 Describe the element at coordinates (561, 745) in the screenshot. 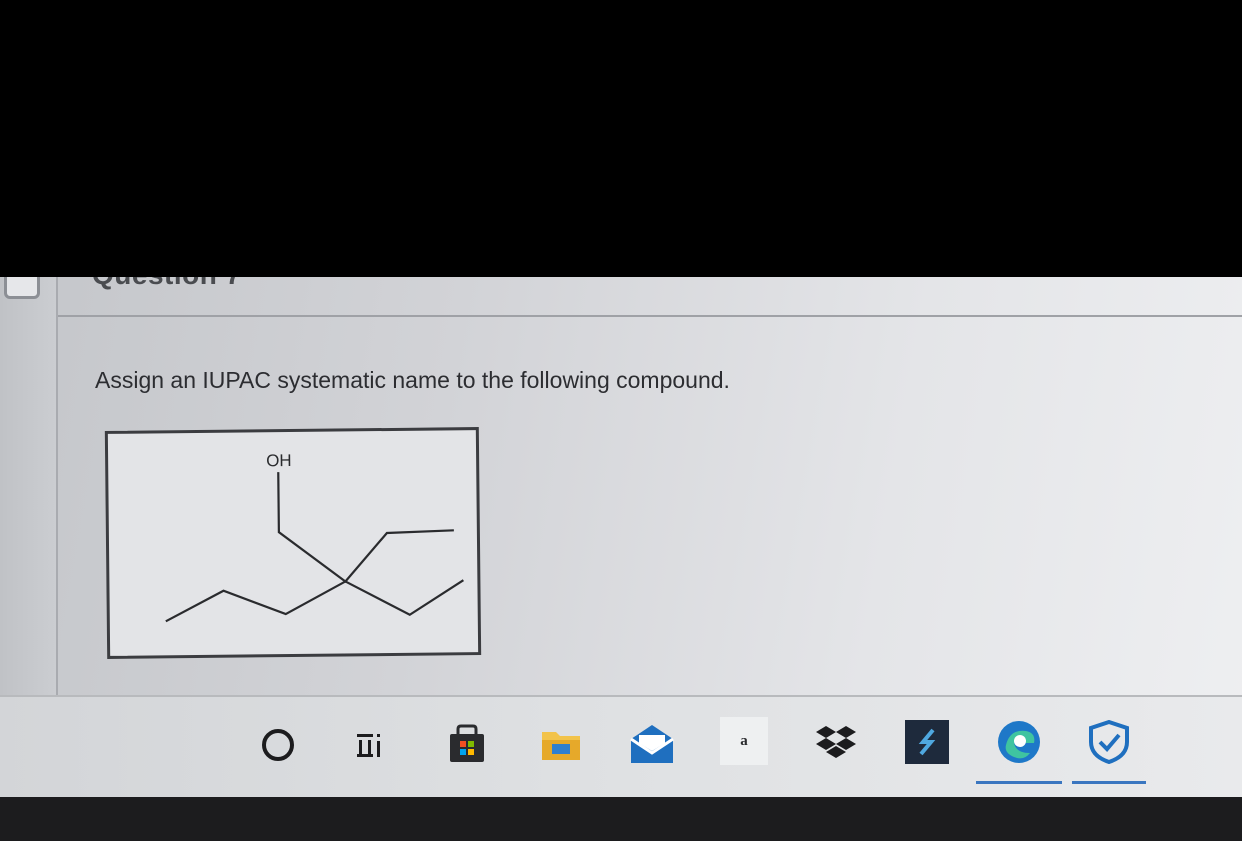

I see `file-explorer-icon` at that location.